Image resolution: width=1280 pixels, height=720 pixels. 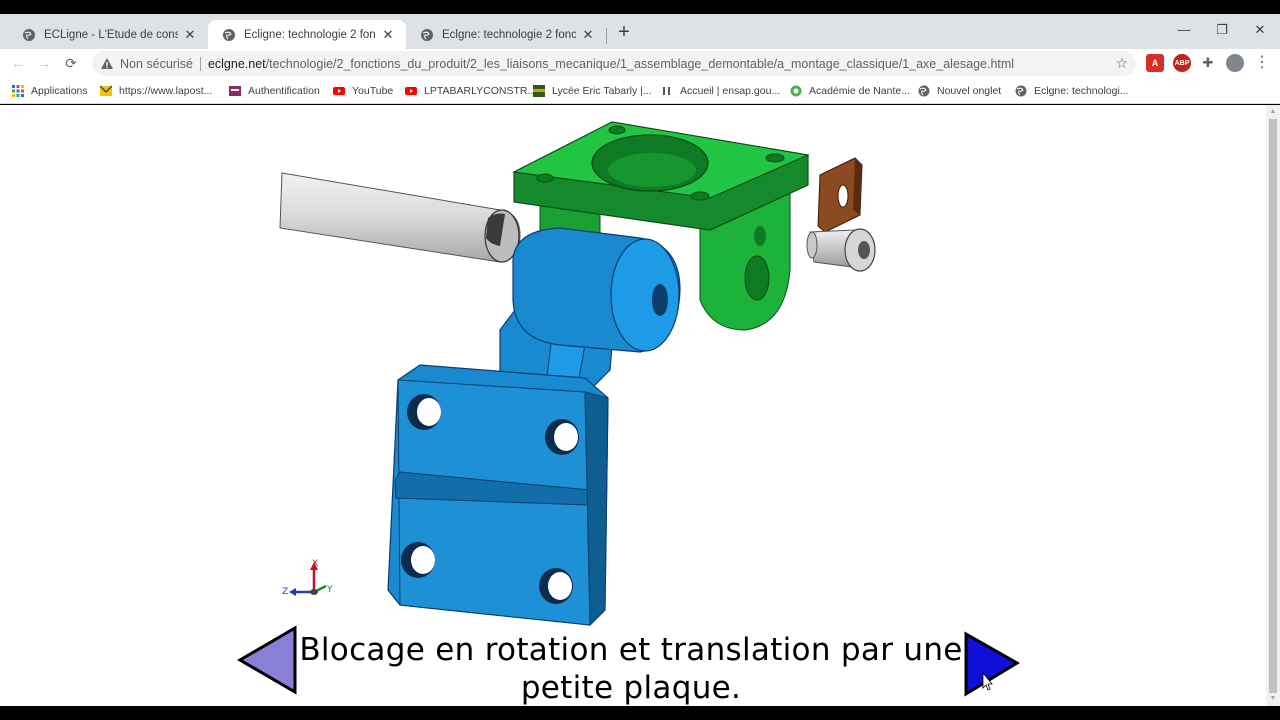 What do you see at coordinates (666, 91) in the screenshot?
I see `ensap-icon` at bounding box center [666, 91].